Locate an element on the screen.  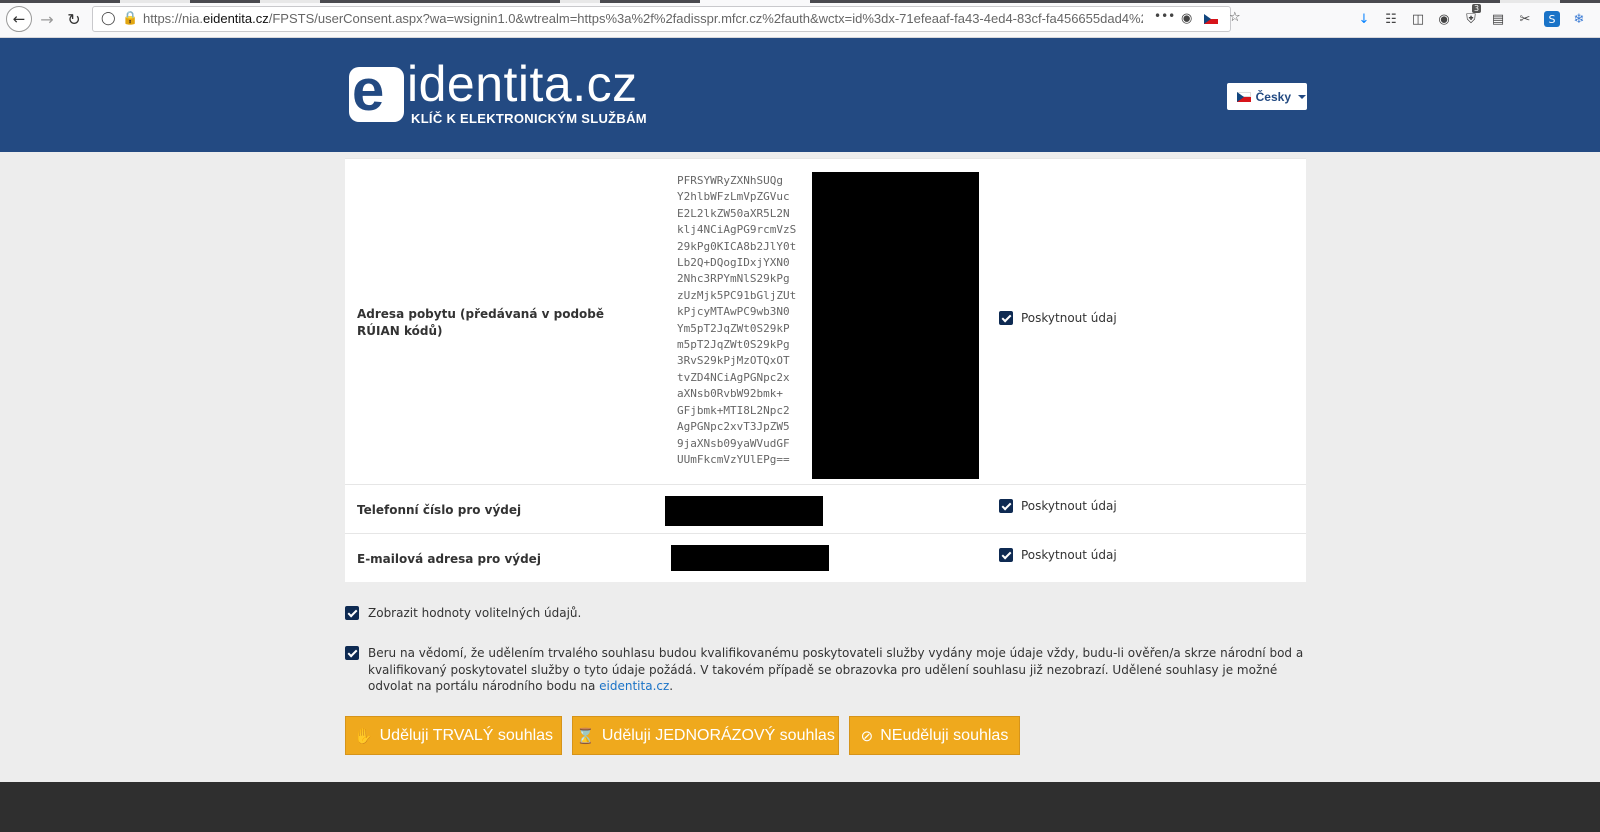
deny-consent-button: ⊘ NEuděluji souhlas is located at coordinates (934, 735).